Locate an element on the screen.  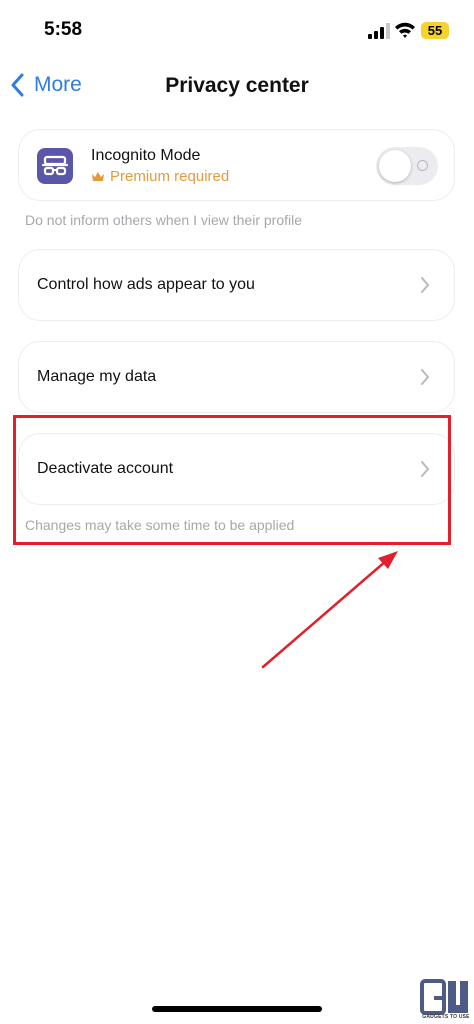
nav-bar: More Privacy center is located at coordinates (237, 85).